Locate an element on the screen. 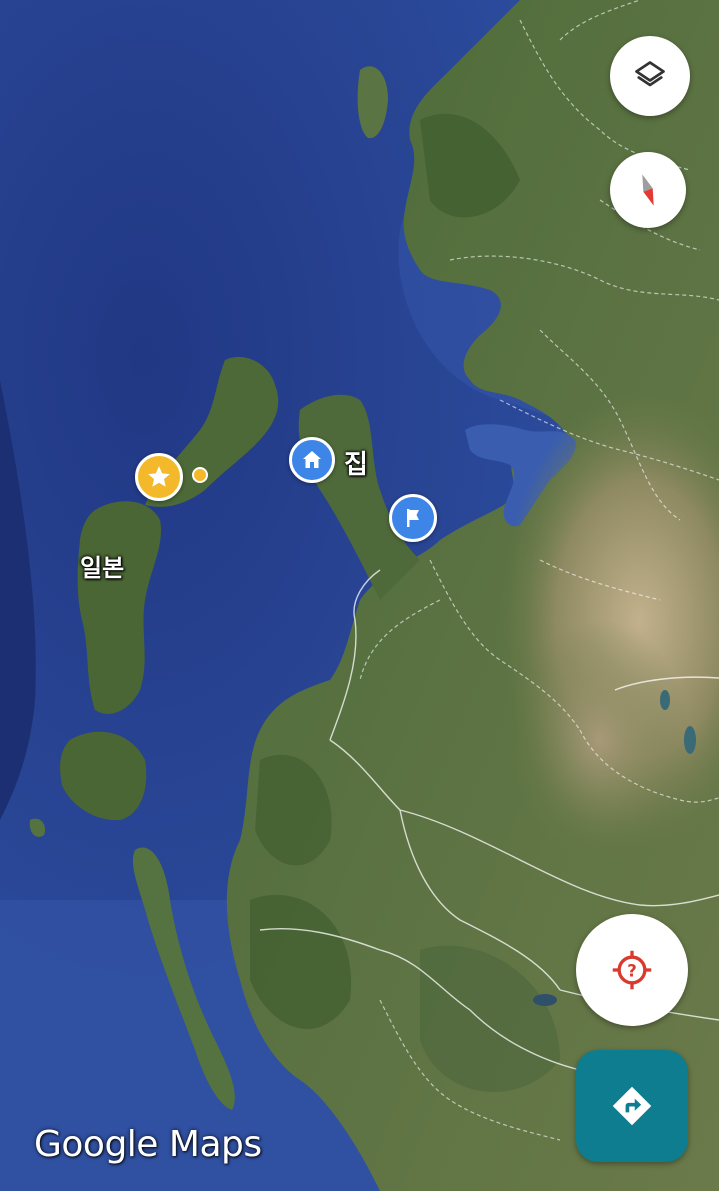 The height and width of the screenshot is (1191, 719). saved-place-dot is located at coordinates (200, 475).